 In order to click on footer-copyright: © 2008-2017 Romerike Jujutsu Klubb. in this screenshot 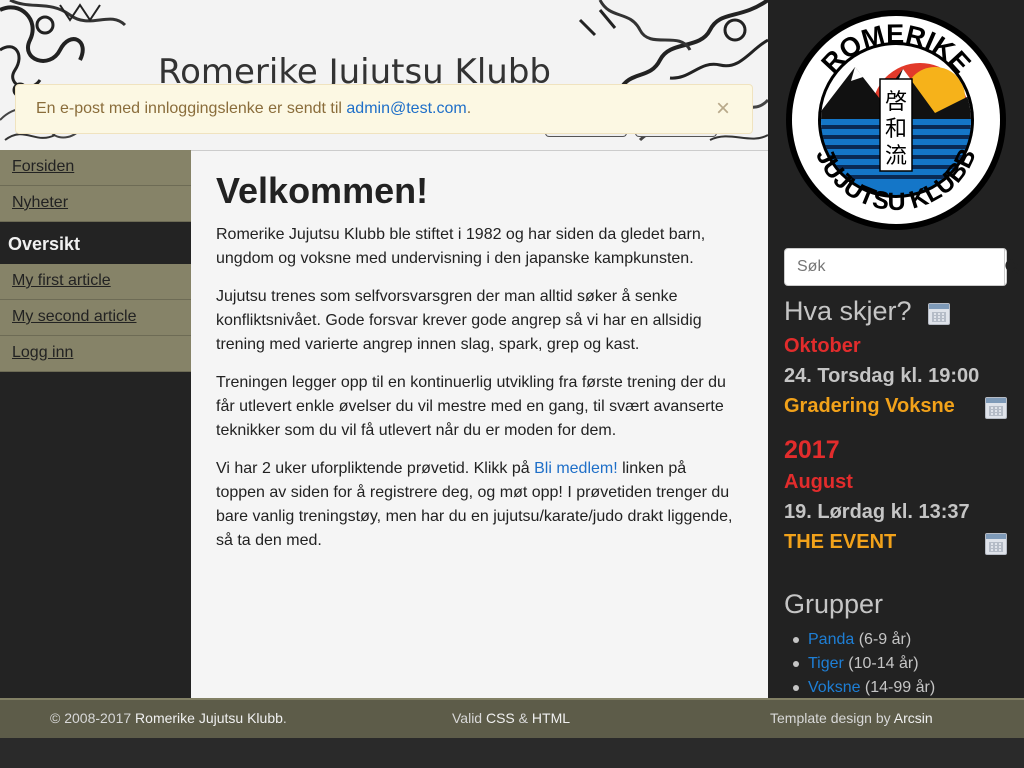, I will do `click(168, 718)`.